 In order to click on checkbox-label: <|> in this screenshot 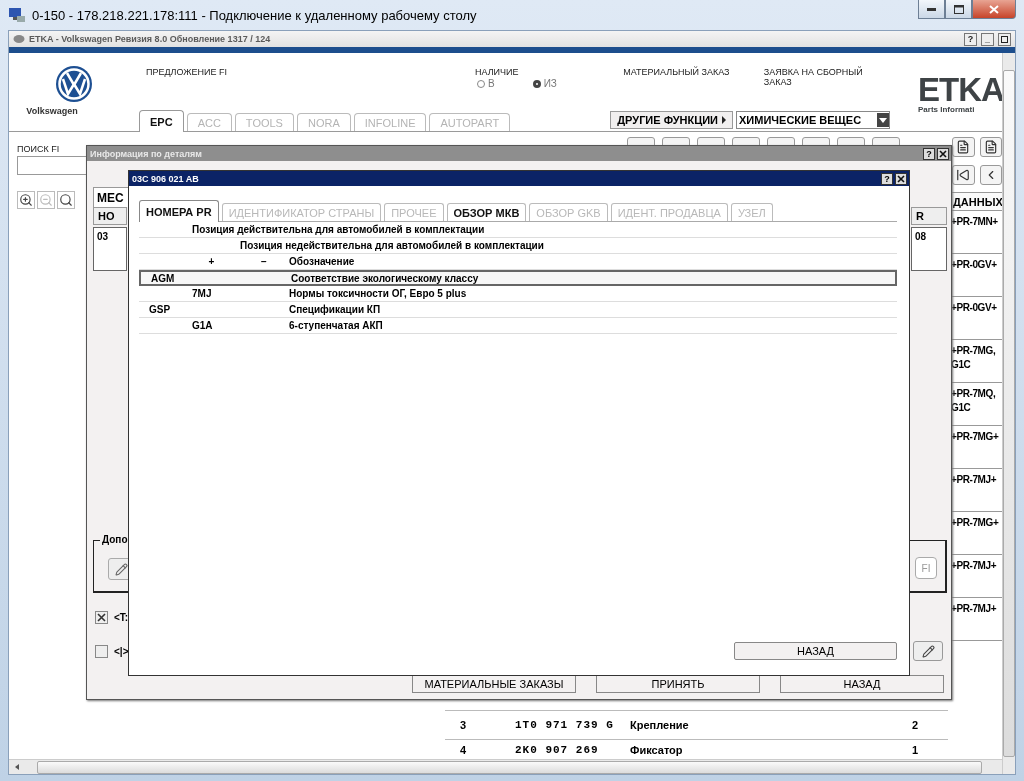, I will do `click(121, 651)`.